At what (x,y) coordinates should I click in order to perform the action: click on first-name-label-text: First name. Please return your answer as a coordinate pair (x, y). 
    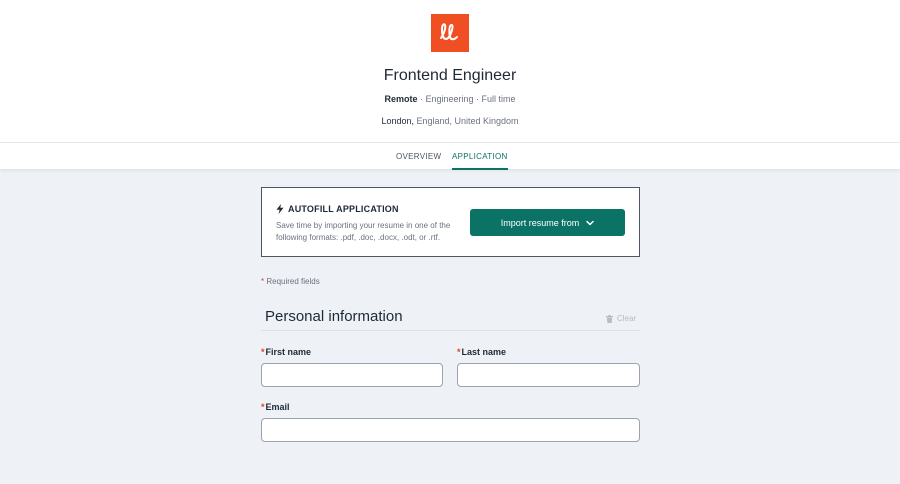
    Looking at the image, I should click on (288, 352).